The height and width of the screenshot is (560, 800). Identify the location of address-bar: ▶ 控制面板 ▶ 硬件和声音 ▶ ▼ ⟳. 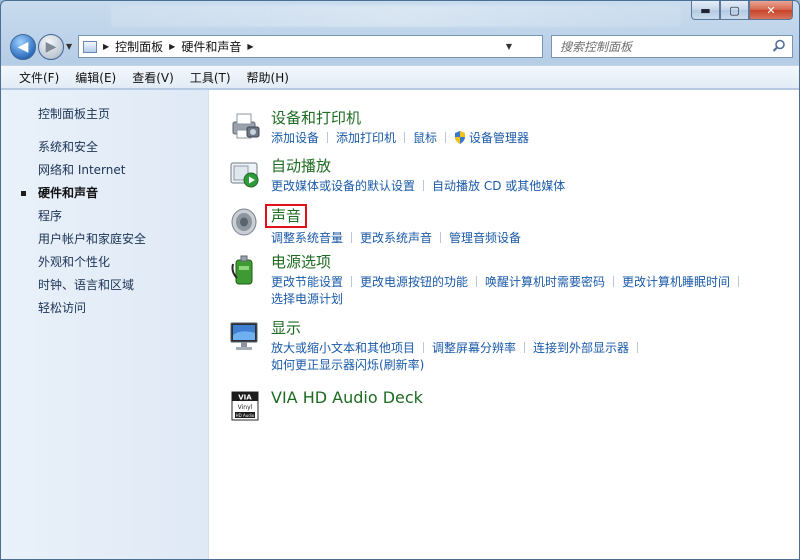
(346, 46).